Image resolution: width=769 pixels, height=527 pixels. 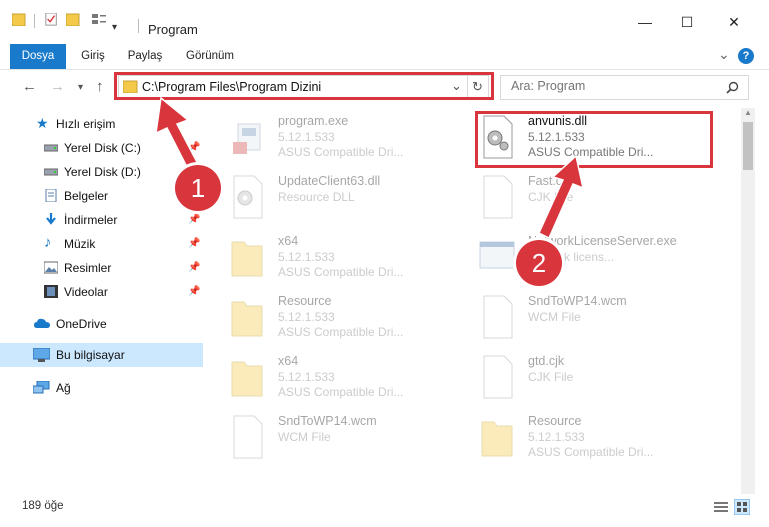 What do you see at coordinates (101, 244) in the screenshot?
I see `sidebar-item-music: ♪ Müzik 📌` at bounding box center [101, 244].